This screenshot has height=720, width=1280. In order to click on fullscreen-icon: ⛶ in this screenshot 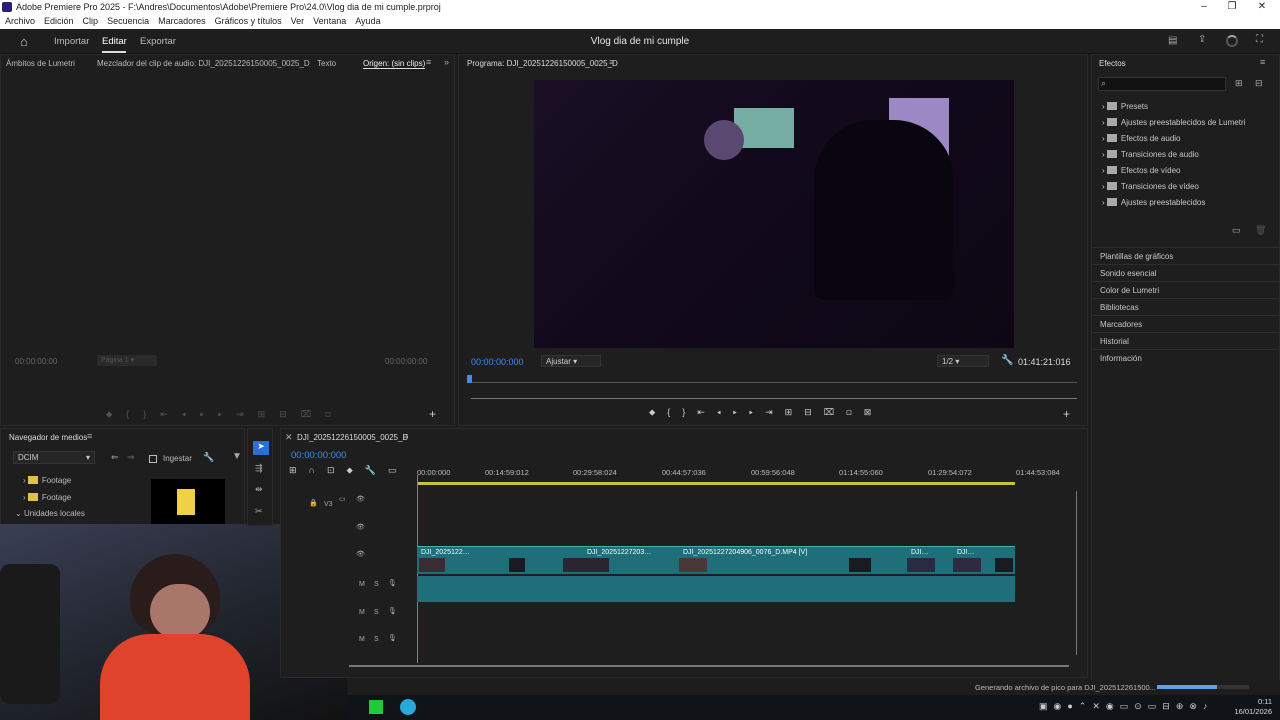, I will do `click(1259, 39)`.